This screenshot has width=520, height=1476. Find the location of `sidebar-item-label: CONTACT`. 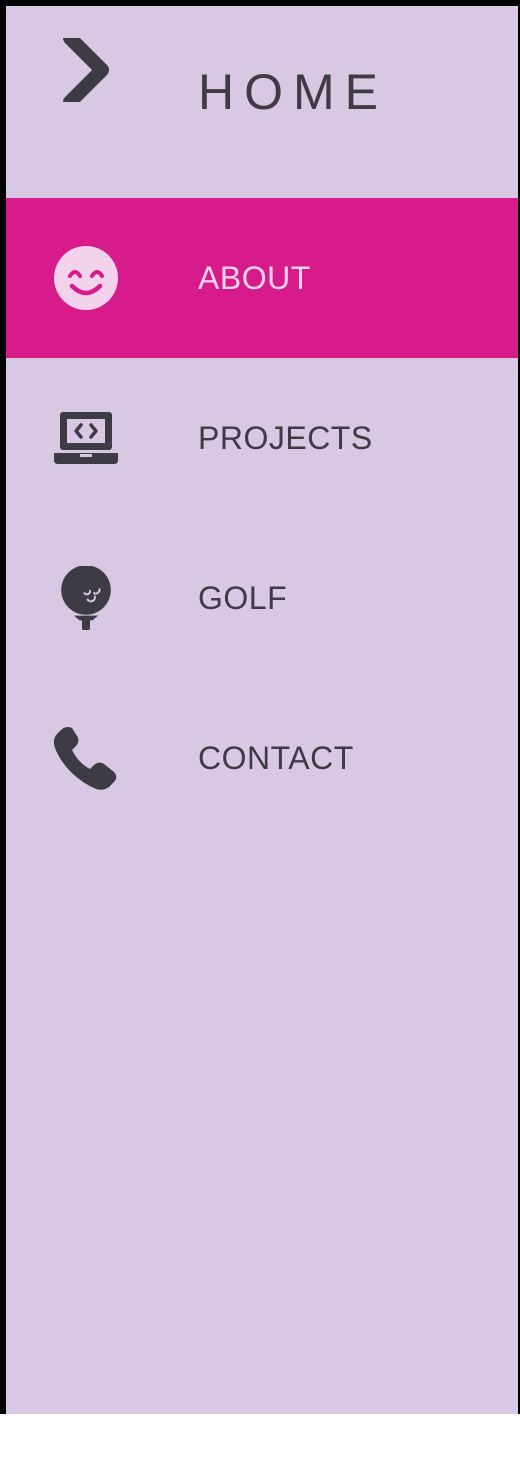

sidebar-item-label: CONTACT is located at coordinates (276, 758).